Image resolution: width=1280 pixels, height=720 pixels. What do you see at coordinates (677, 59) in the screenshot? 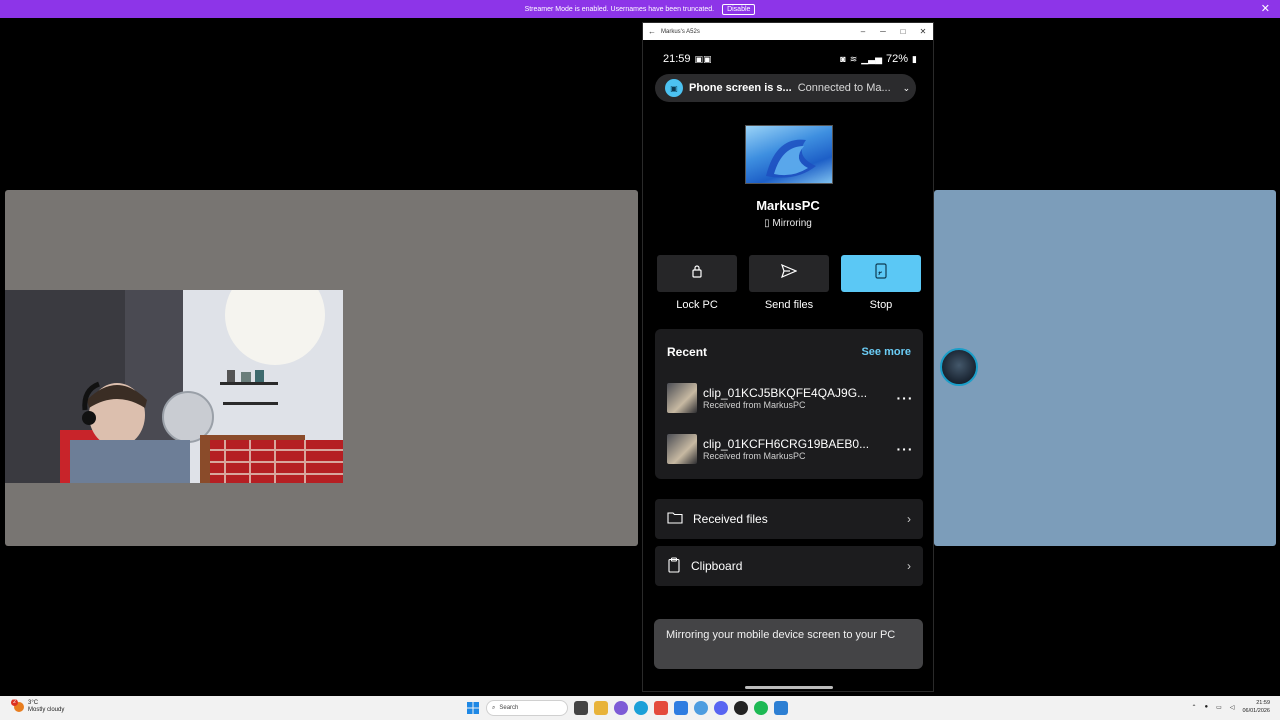
I see `phone-time: 21:59` at bounding box center [677, 59].